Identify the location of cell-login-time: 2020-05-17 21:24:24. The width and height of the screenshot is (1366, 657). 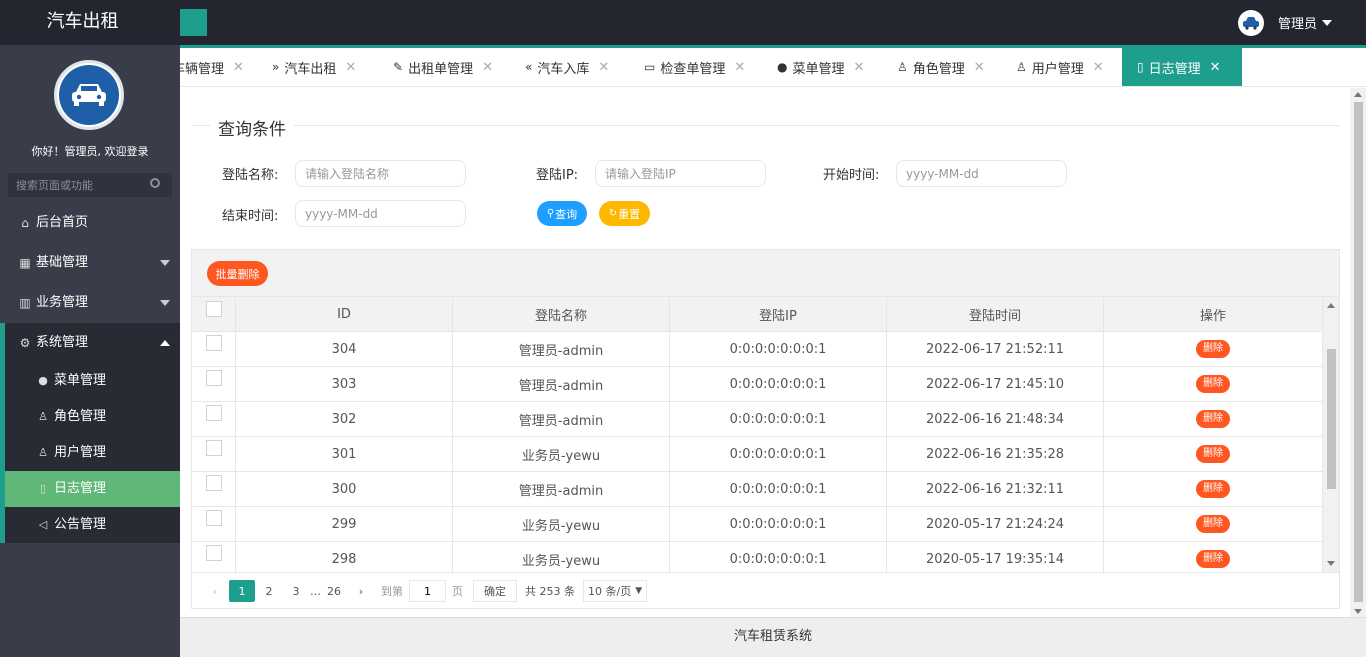
(995, 524).